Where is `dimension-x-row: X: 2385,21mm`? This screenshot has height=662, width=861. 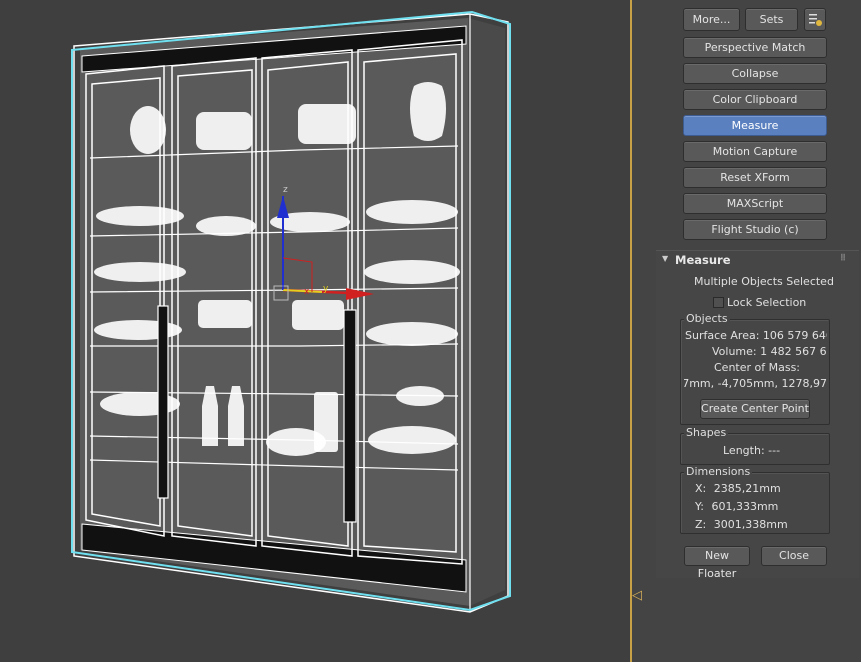
dimension-x-row: X: 2385,21mm is located at coordinates (738, 488).